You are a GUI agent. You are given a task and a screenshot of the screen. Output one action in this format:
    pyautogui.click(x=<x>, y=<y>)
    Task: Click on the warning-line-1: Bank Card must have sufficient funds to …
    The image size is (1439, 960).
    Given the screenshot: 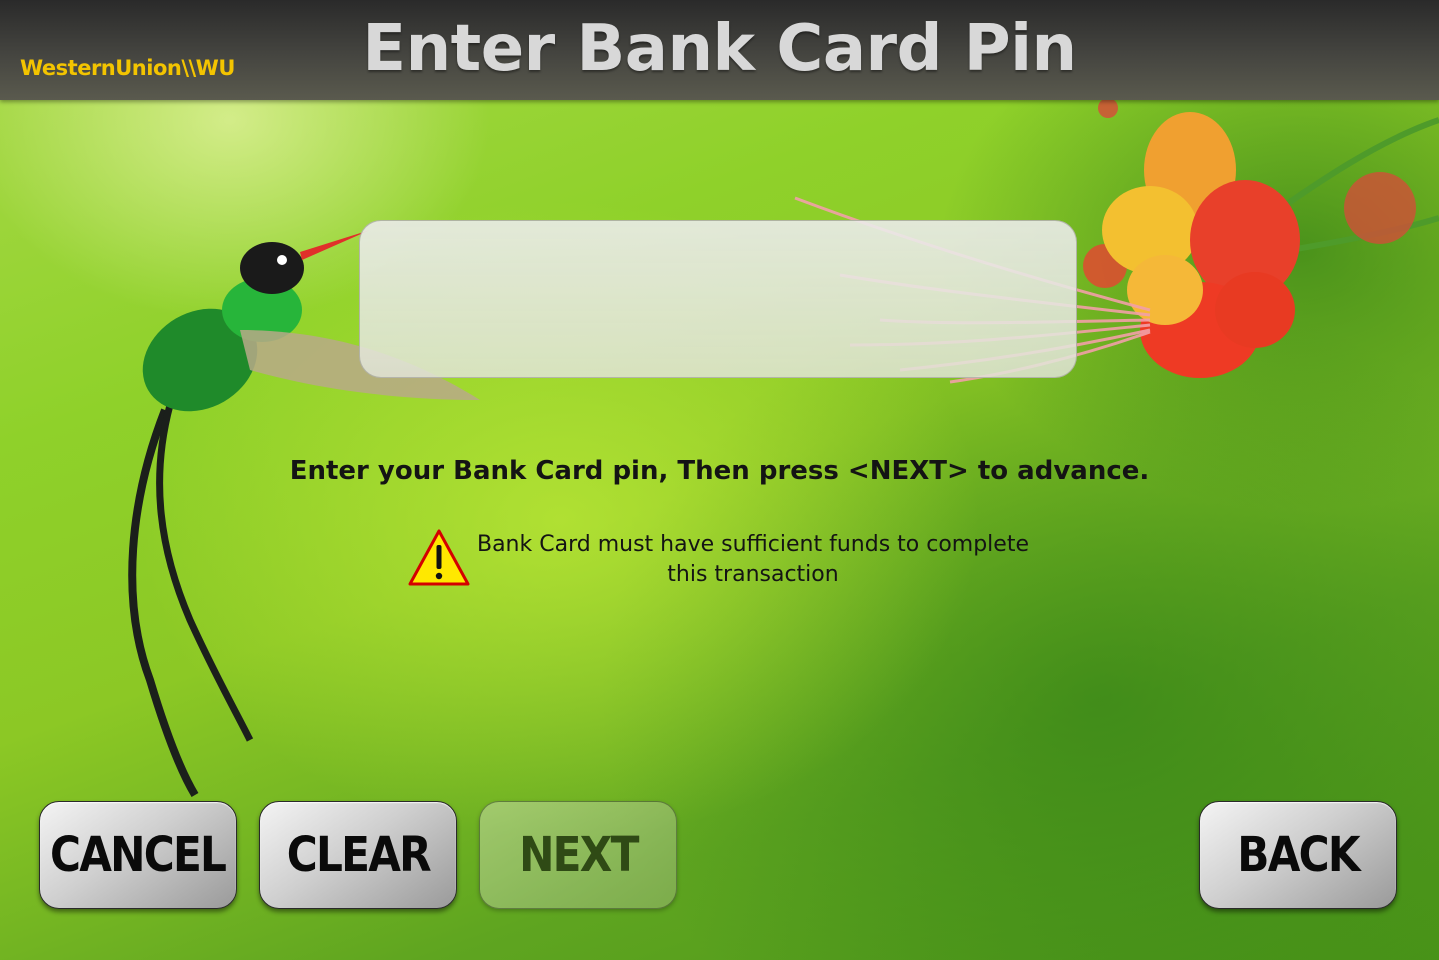 What is the action you would take?
    pyautogui.click(x=752, y=544)
    